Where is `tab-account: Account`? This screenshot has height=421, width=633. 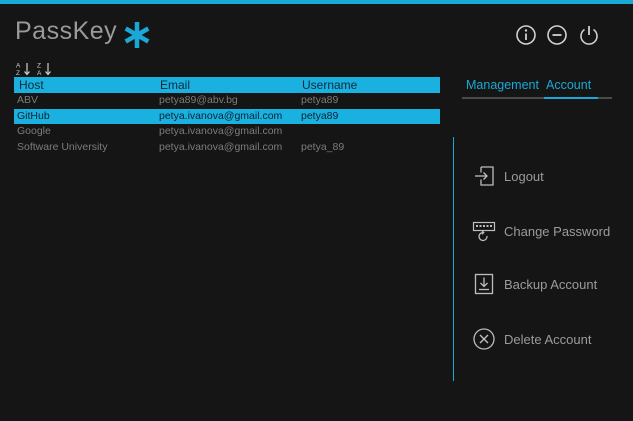 tab-account: Account is located at coordinates (568, 85).